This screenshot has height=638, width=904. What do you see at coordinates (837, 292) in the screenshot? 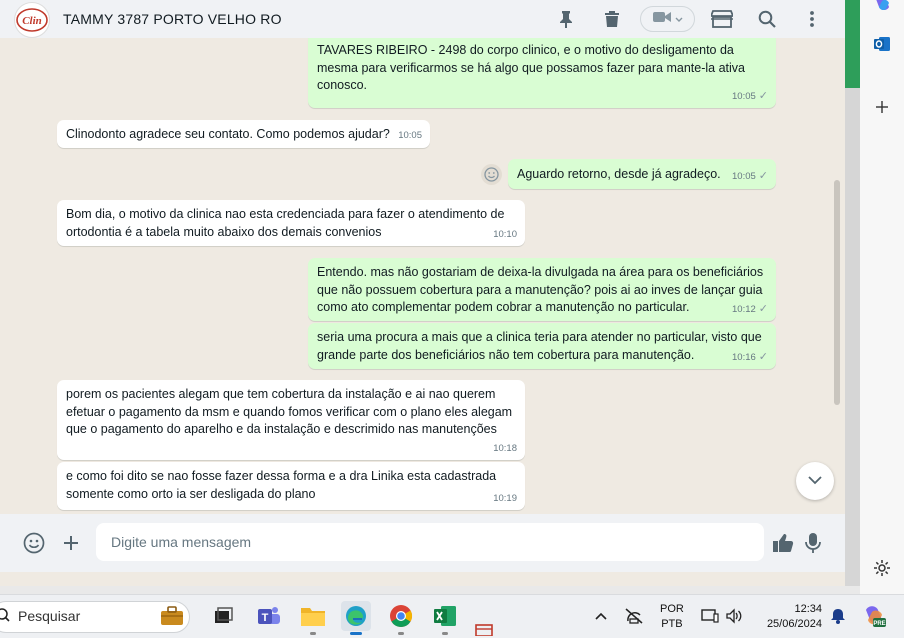
I see `scrollbar` at bounding box center [837, 292].